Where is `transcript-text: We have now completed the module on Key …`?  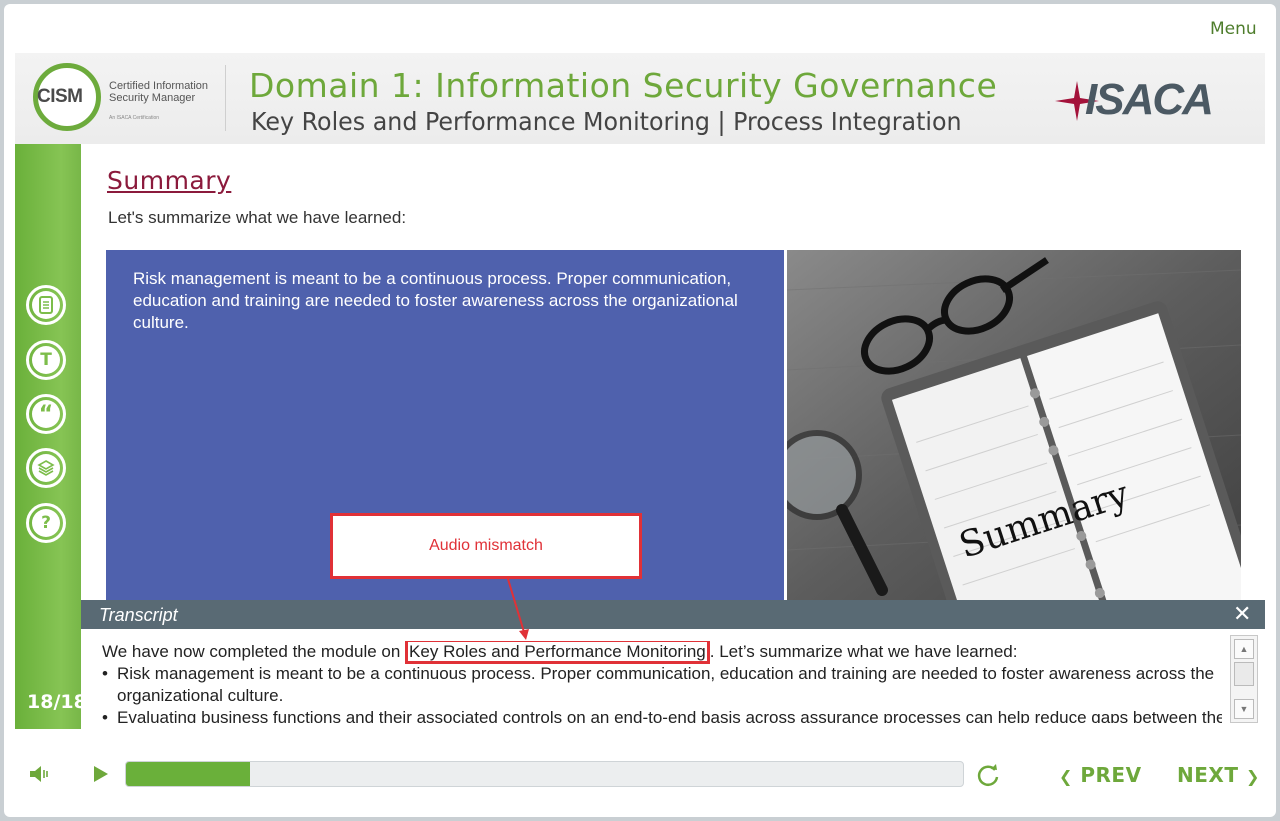 transcript-text: We have now completed the module on Key … is located at coordinates (662, 682).